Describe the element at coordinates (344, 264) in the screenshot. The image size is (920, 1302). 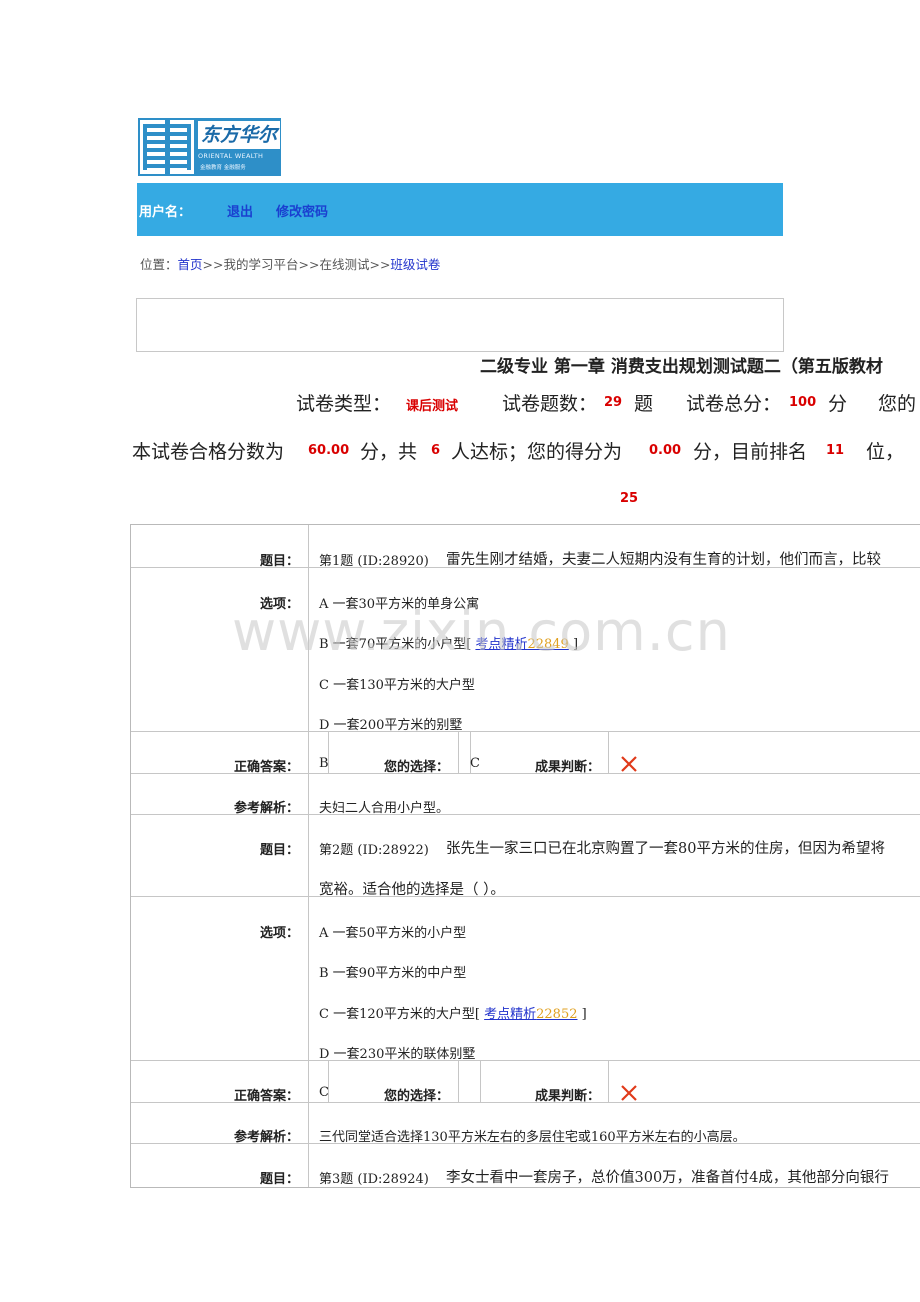
I see `breadcrumb-online-test: 在线测试` at that location.